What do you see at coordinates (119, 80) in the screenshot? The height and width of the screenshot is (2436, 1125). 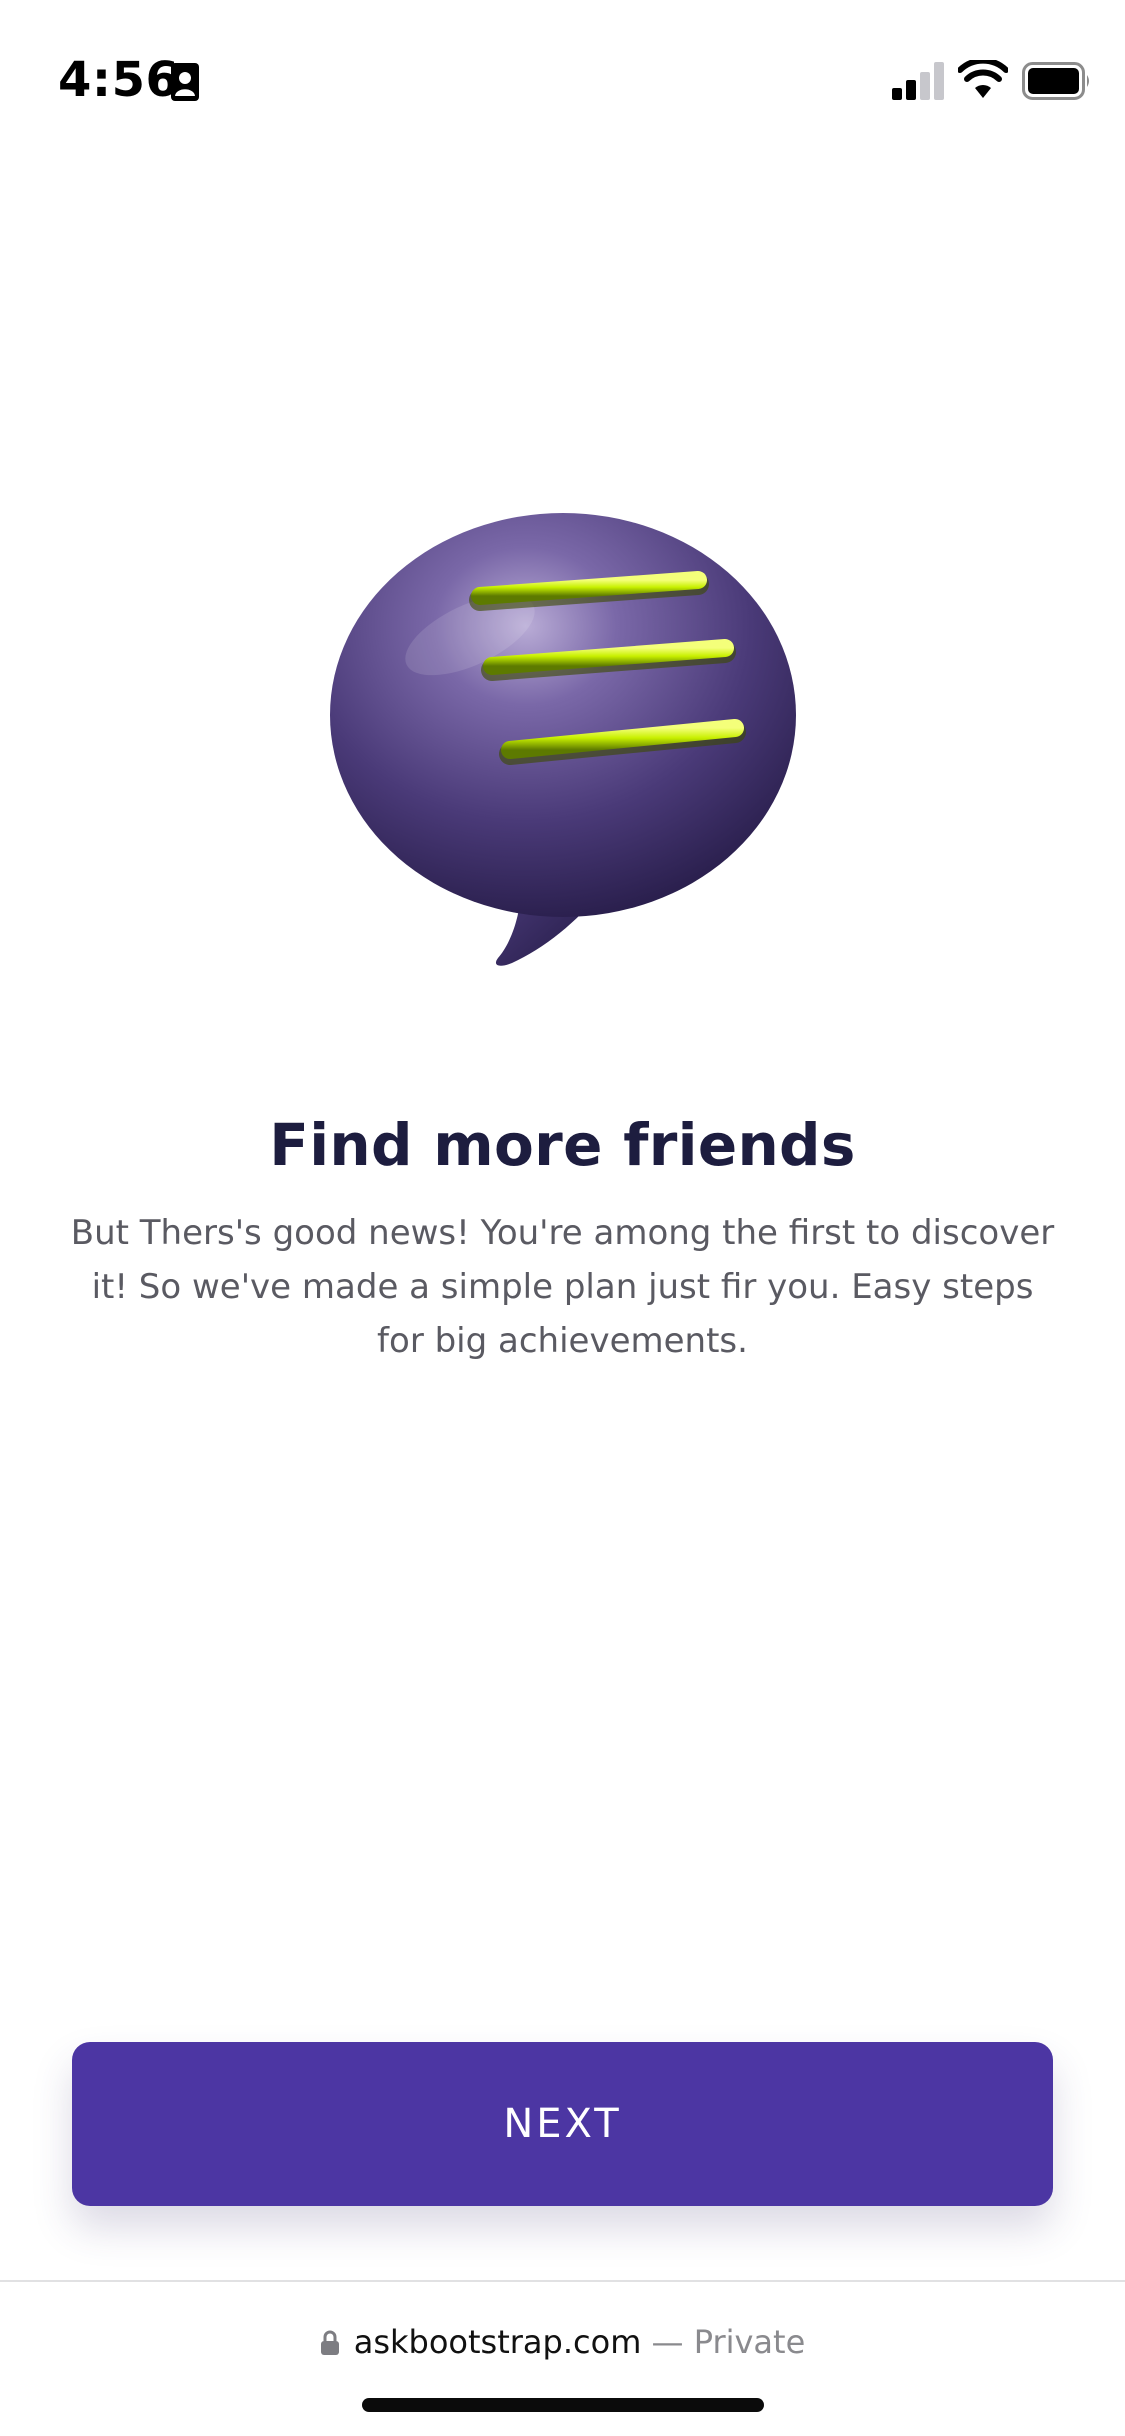 I see `status-time: 4:56` at bounding box center [119, 80].